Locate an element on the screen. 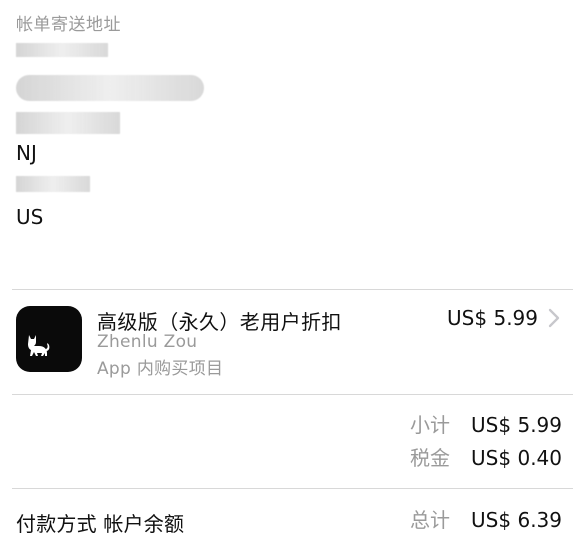  billing-state: NJ is located at coordinates (26, 153).